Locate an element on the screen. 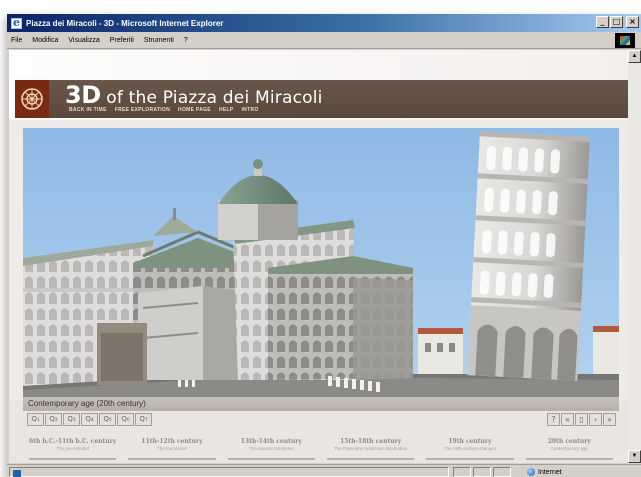  era-subtitle: The 19th century changes is located at coordinates (469, 448).